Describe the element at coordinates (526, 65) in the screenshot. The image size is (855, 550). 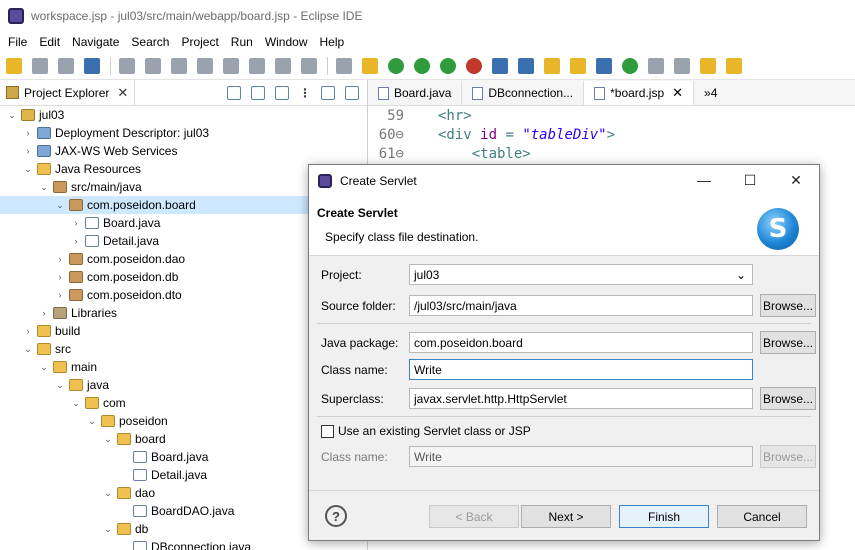
I see `new-java-class-icon` at that location.